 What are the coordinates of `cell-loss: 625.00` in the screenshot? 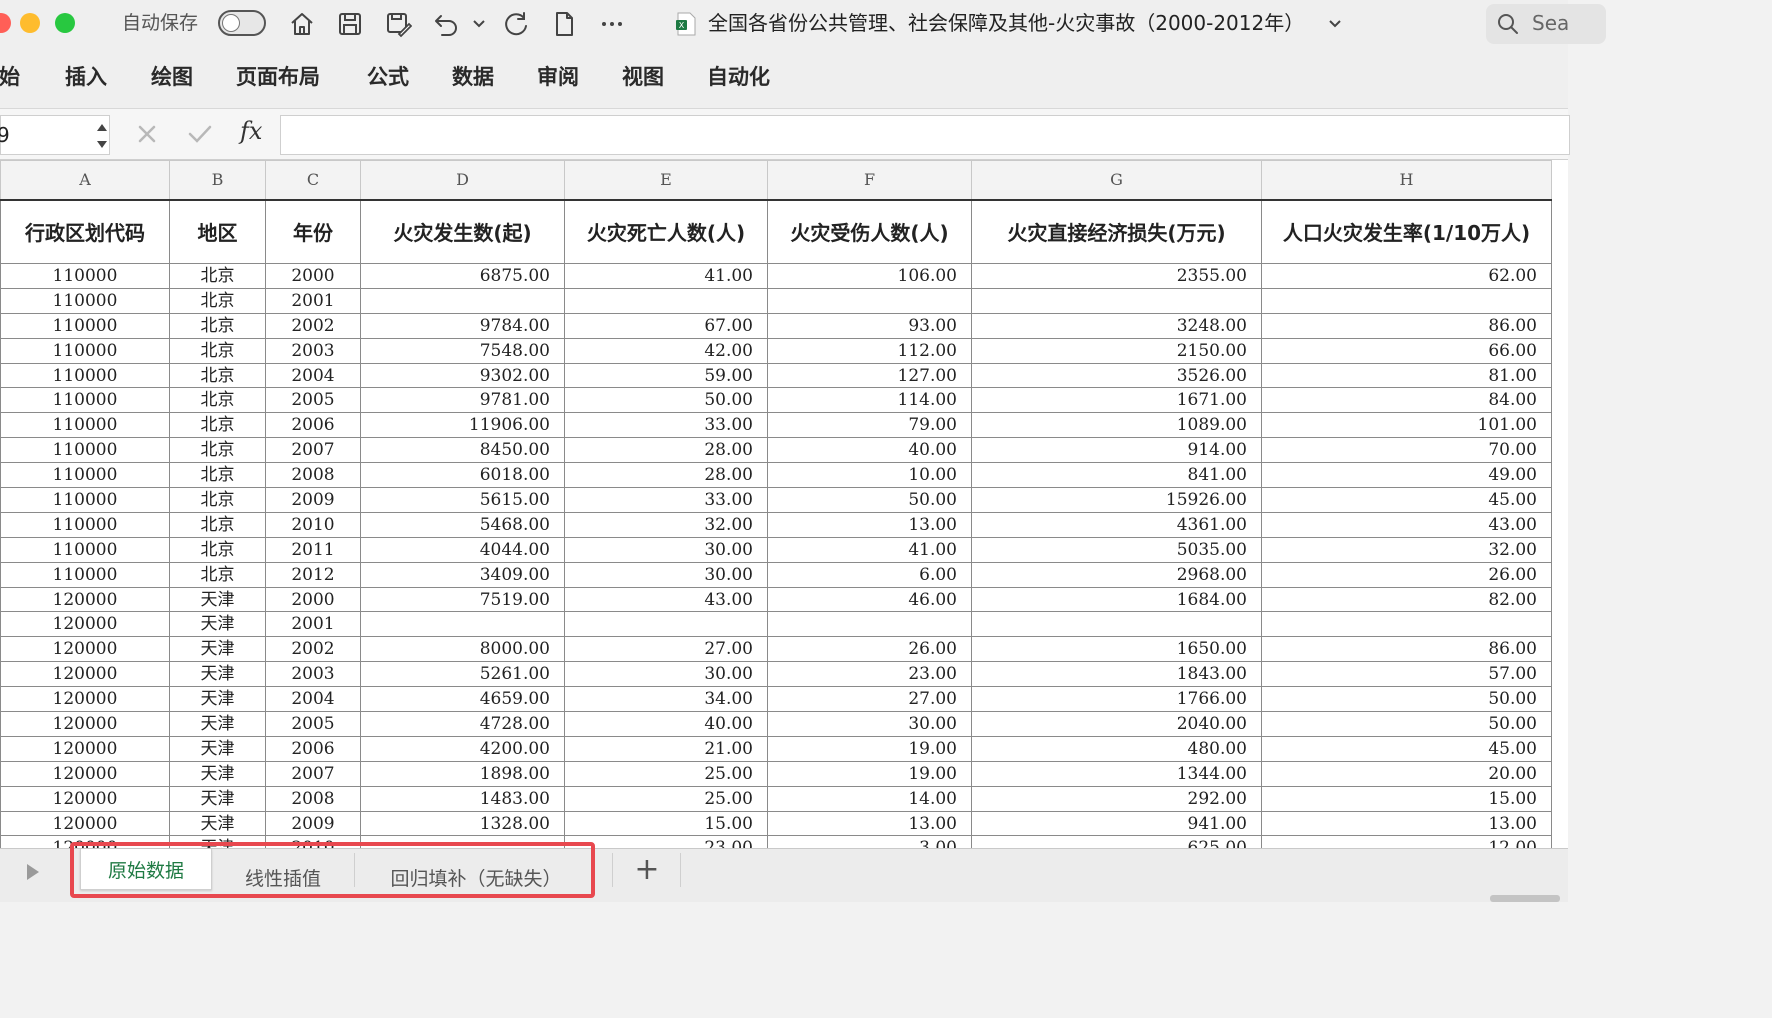 It's located at (1116, 841).